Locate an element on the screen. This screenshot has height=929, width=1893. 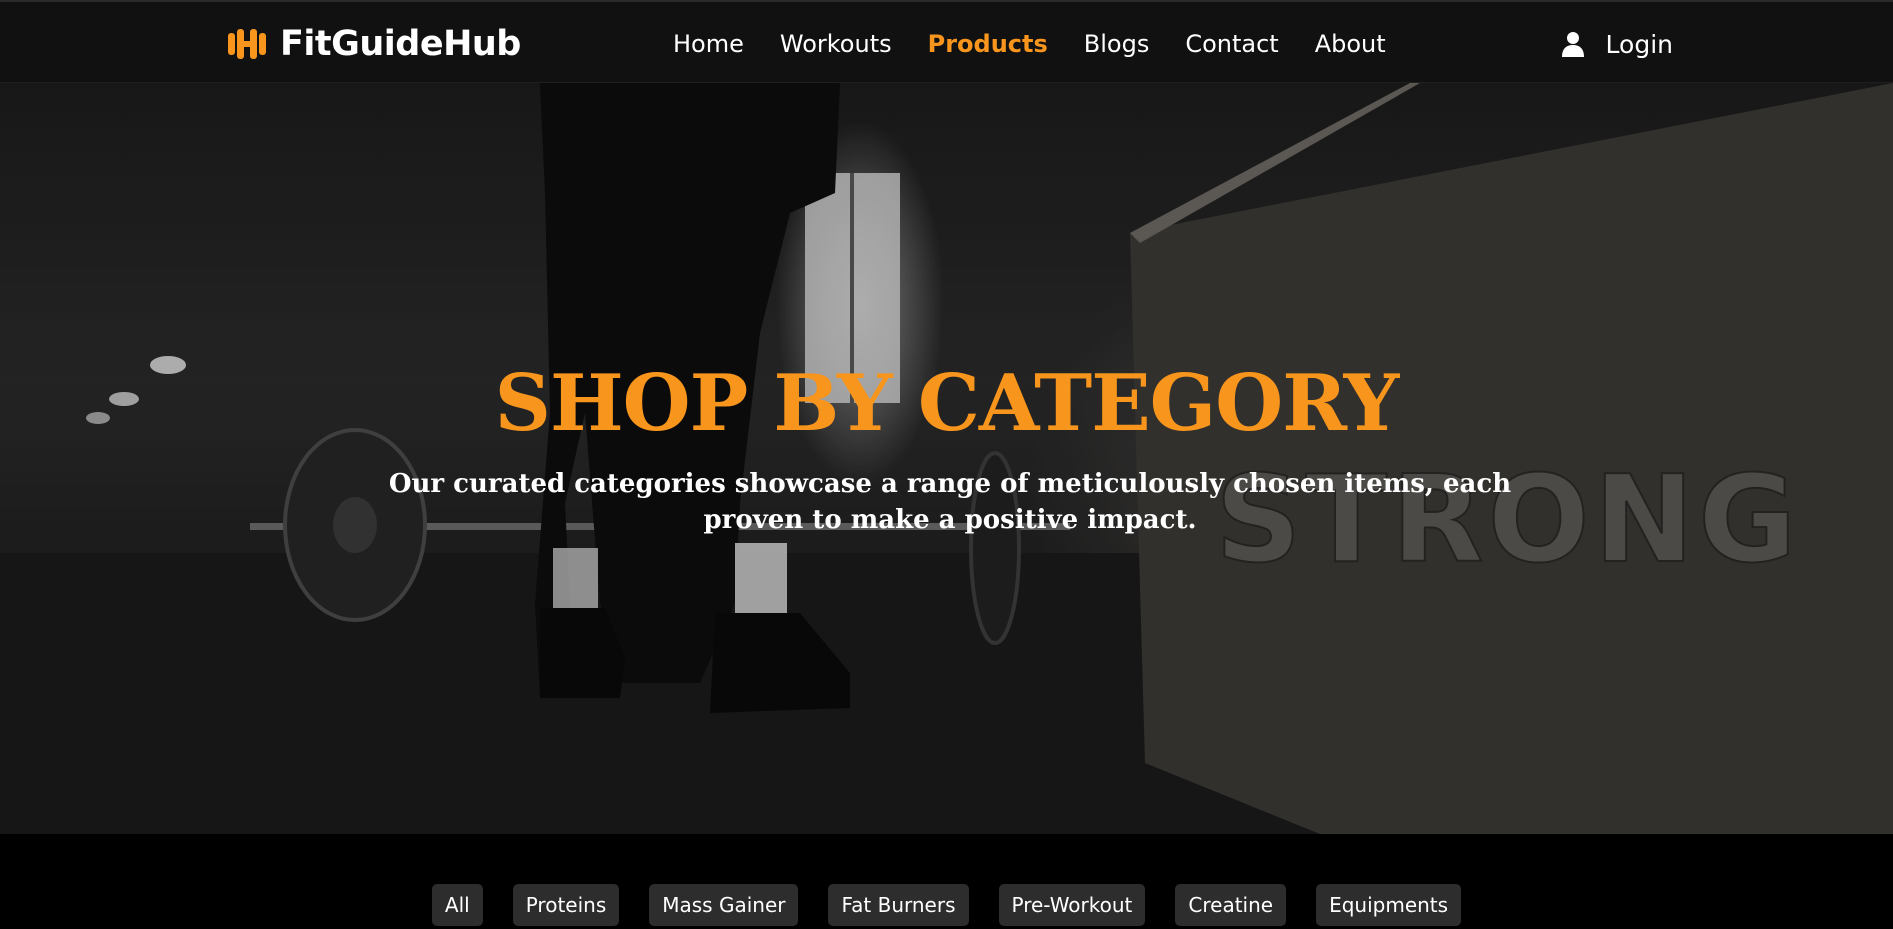
category-equipments: Equipments is located at coordinates (1389, 905).